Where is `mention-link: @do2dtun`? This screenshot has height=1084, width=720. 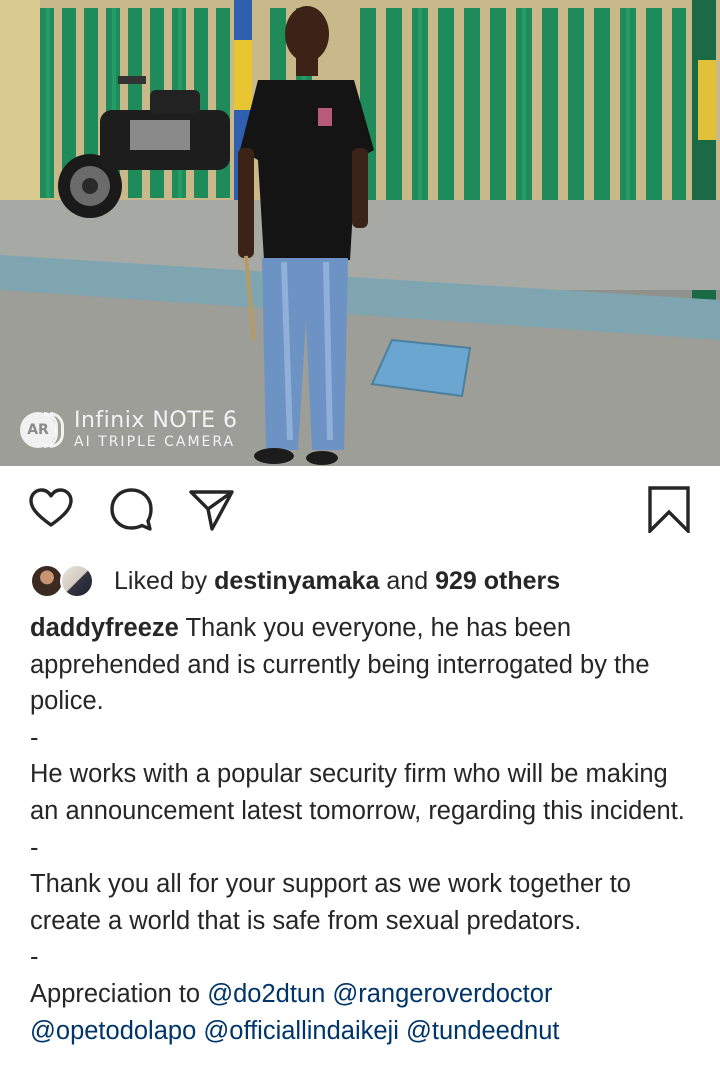 mention-link: @do2dtun is located at coordinates (266, 994).